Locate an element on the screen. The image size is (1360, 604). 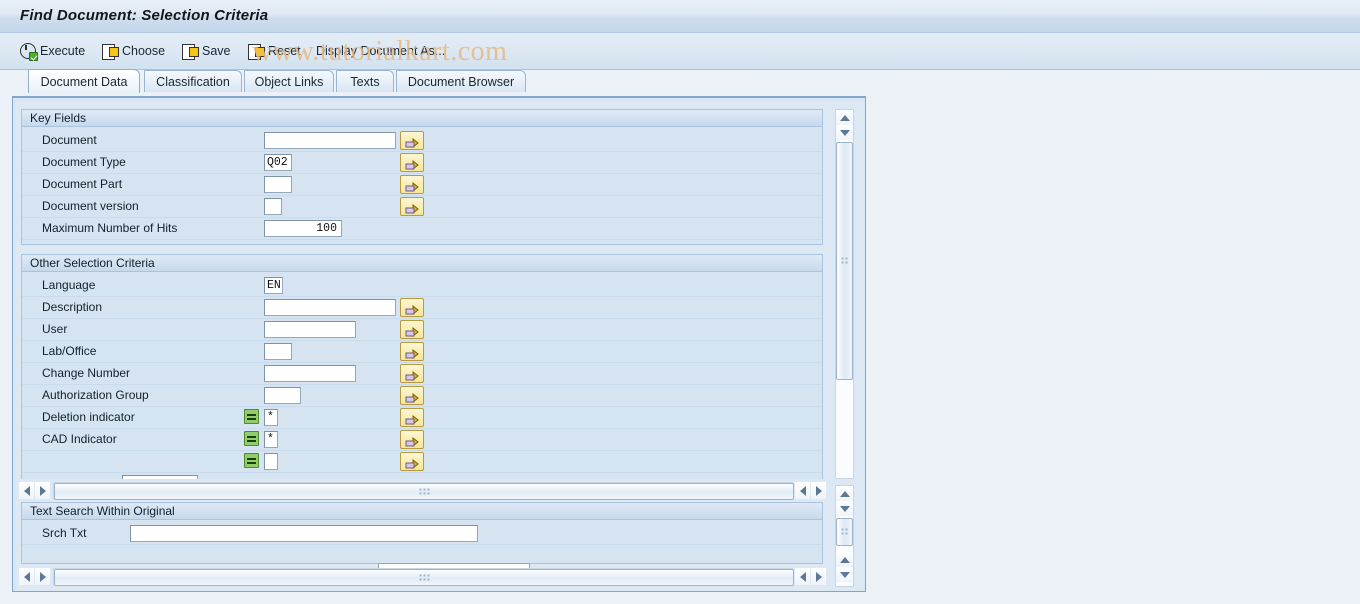
row-srch-txt: Srch Txt is located at coordinates (422, 534).